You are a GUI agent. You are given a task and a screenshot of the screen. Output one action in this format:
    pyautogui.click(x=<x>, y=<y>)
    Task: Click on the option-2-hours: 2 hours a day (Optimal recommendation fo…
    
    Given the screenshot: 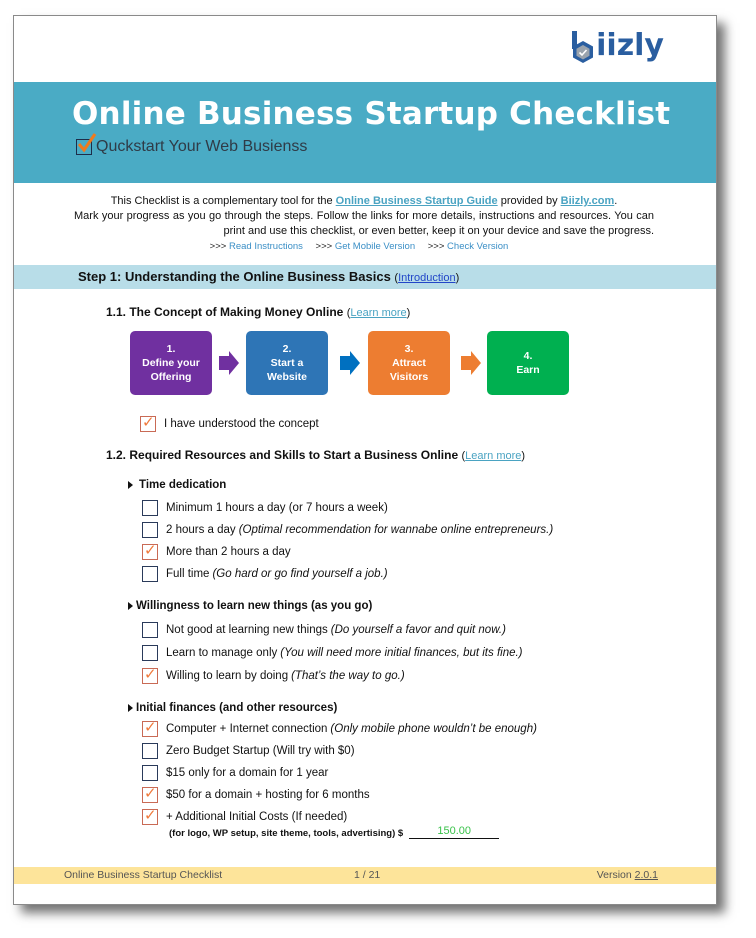 What is the action you would take?
    pyautogui.click(x=347, y=530)
    